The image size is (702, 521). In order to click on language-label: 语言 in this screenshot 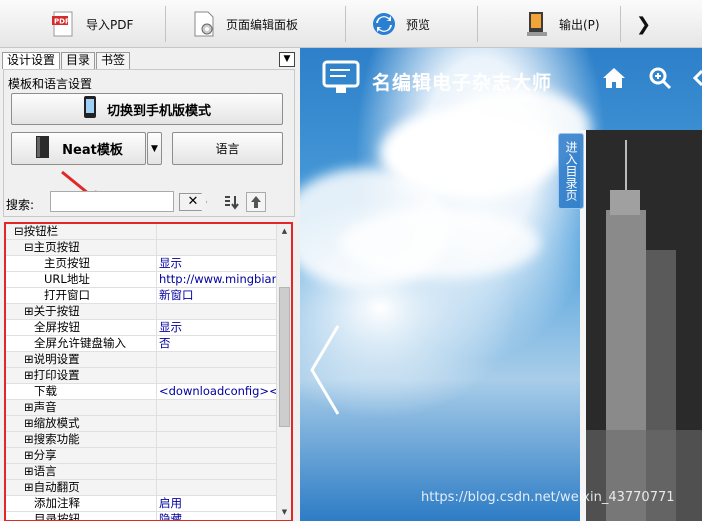, I will do `click(227, 149)`.